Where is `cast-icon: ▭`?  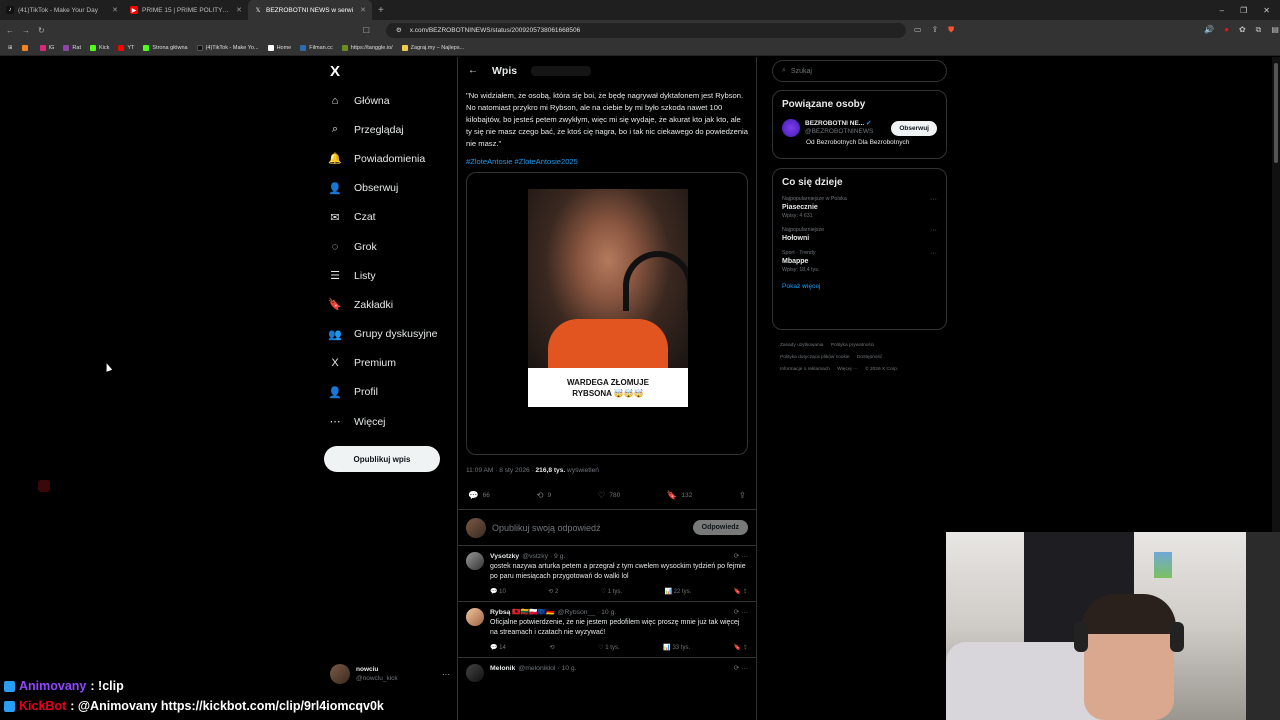
cast-icon: ▭ is located at coordinates (918, 30).